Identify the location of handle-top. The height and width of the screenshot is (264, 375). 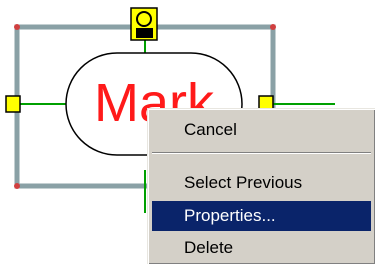
(144, 24).